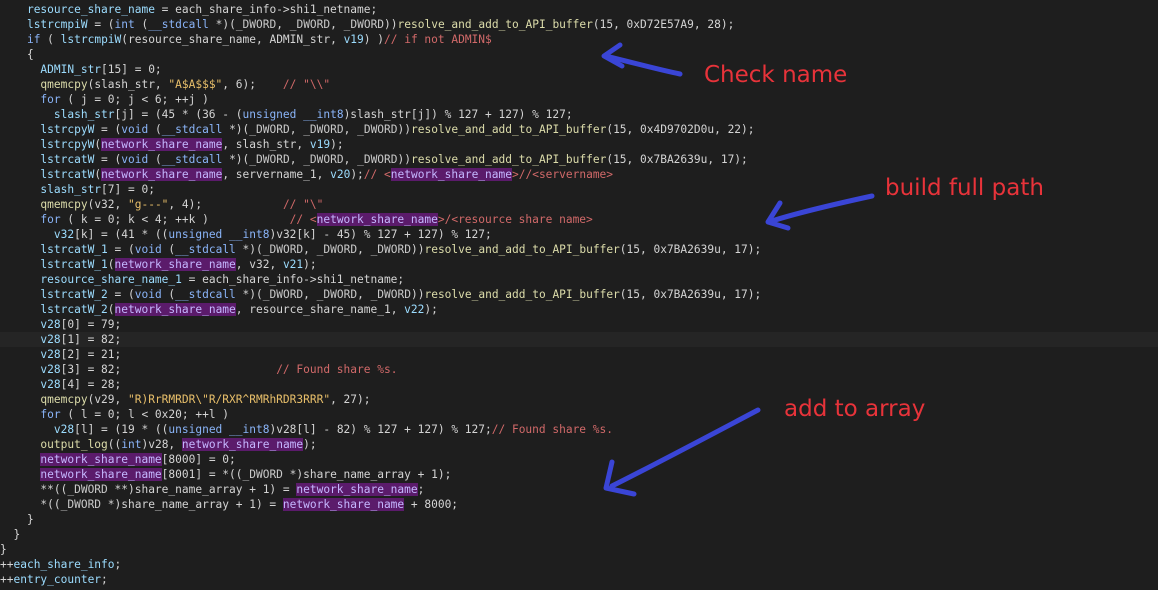 This screenshot has height=590, width=1158. What do you see at coordinates (124, 24) in the screenshot?
I see `code-token: int` at bounding box center [124, 24].